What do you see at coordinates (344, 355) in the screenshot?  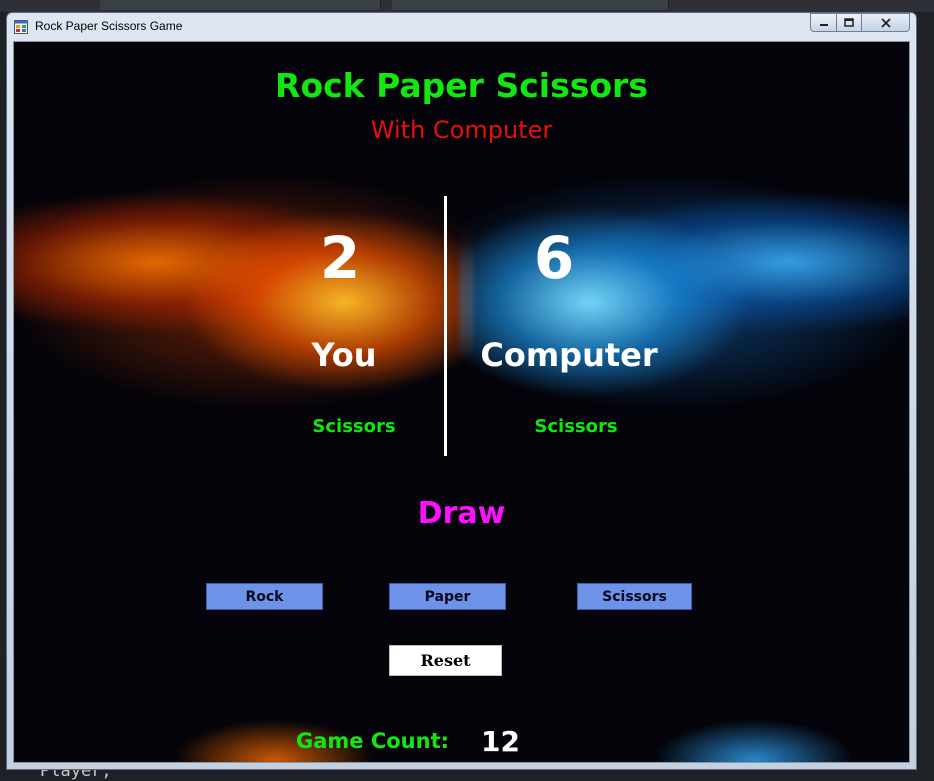 I see `player-label: You` at bounding box center [344, 355].